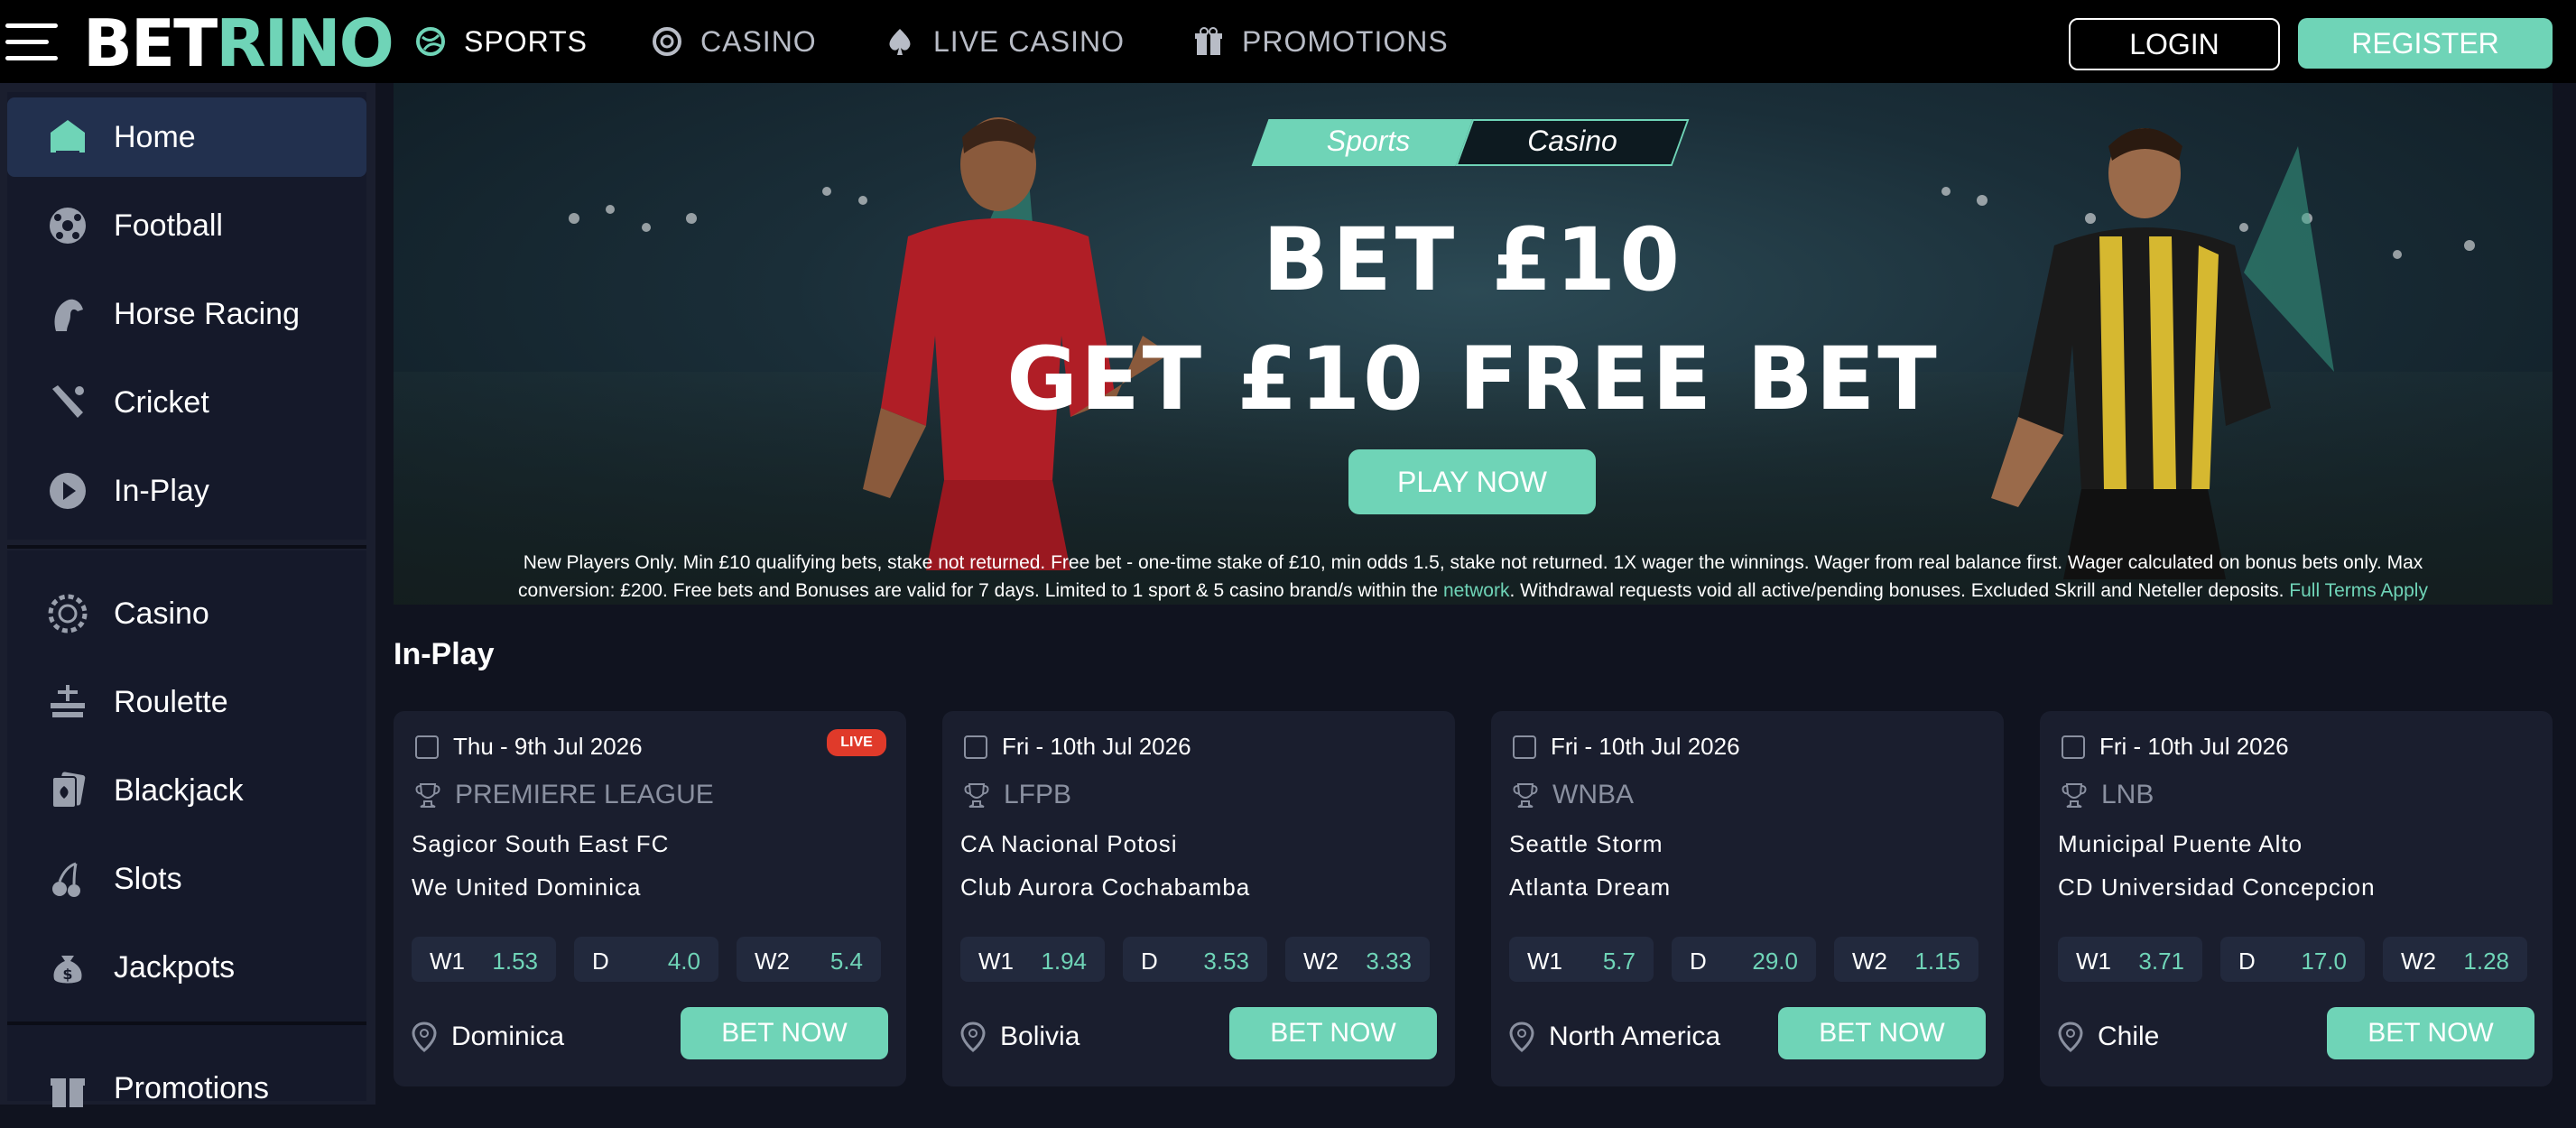  What do you see at coordinates (1635, 1036) in the screenshot?
I see `event-location-text: North America` at bounding box center [1635, 1036].